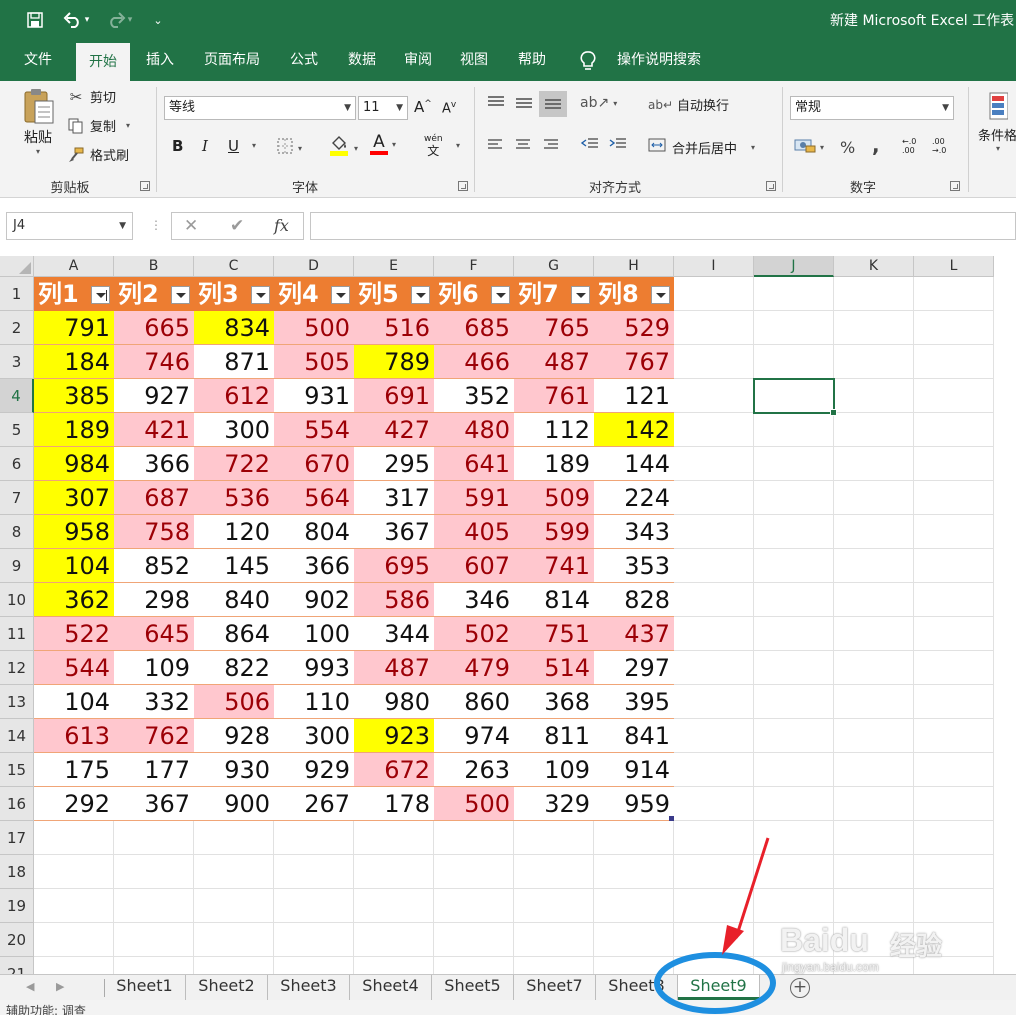 This screenshot has width=1016, height=1015. What do you see at coordinates (394, 396) in the screenshot?
I see `table-data-cell: 691` at bounding box center [394, 396].